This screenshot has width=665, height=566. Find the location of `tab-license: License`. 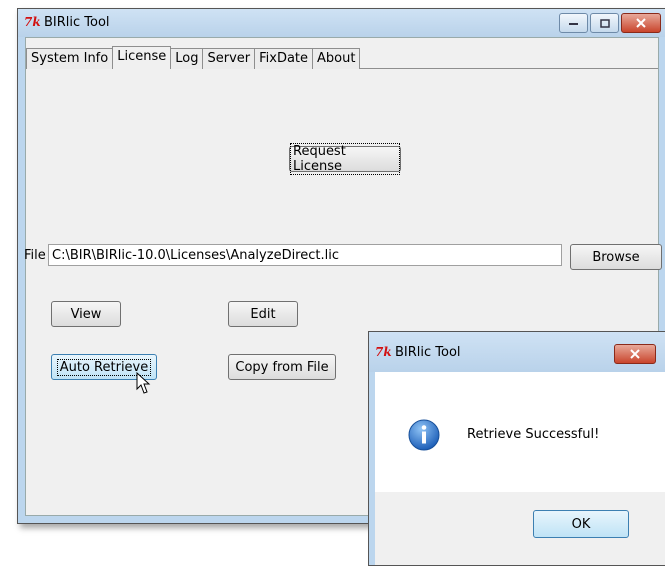

tab-license: License is located at coordinates (142, 57).